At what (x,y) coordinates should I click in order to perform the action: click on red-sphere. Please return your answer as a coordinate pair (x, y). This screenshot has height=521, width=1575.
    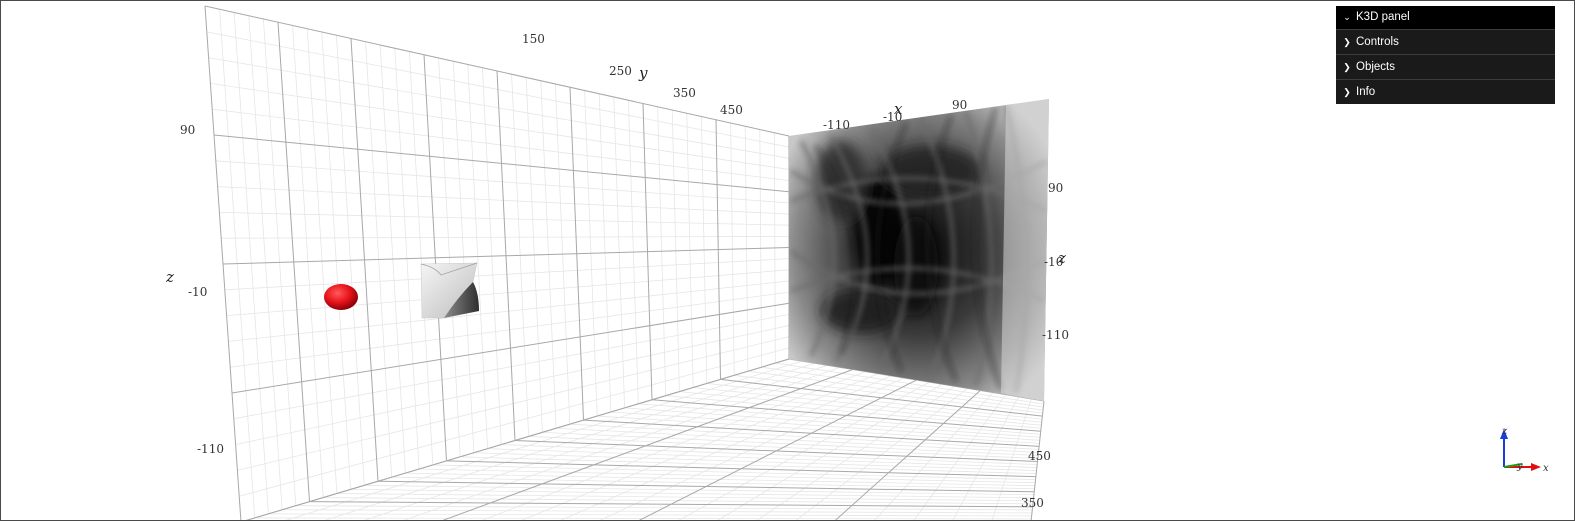
    Looking at the image, I should click on (341, 297).